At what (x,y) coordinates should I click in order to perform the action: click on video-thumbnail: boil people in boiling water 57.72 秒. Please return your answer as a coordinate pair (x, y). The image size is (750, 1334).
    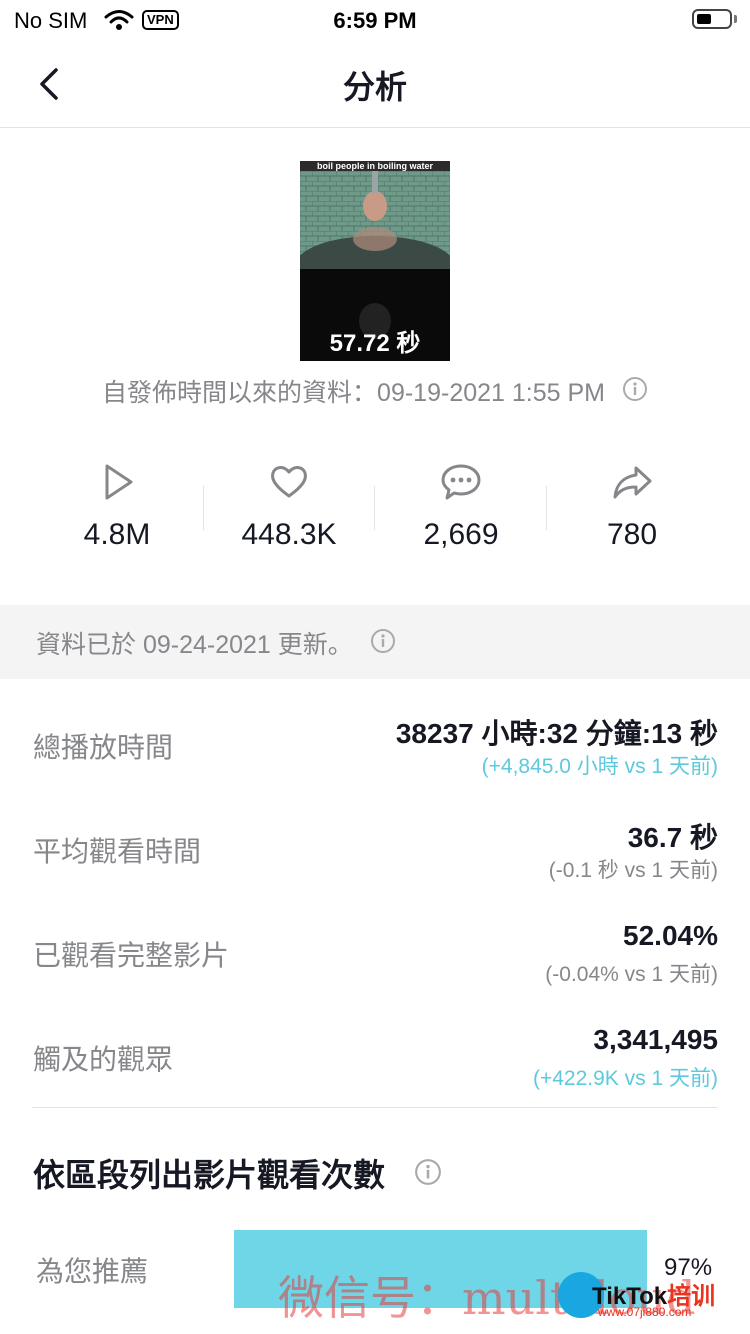
    Looking at the image, I should click on (375, 261).